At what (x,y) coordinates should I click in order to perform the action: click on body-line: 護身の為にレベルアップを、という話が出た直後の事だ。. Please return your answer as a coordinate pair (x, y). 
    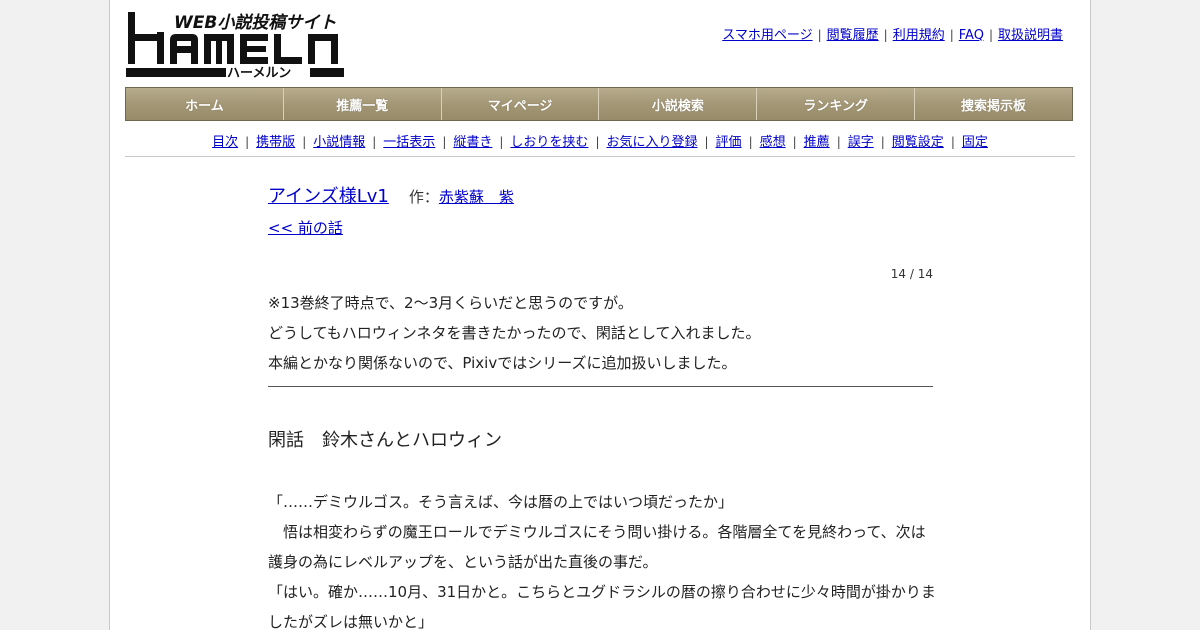
    Looking at the image, I should click on (463, 562).